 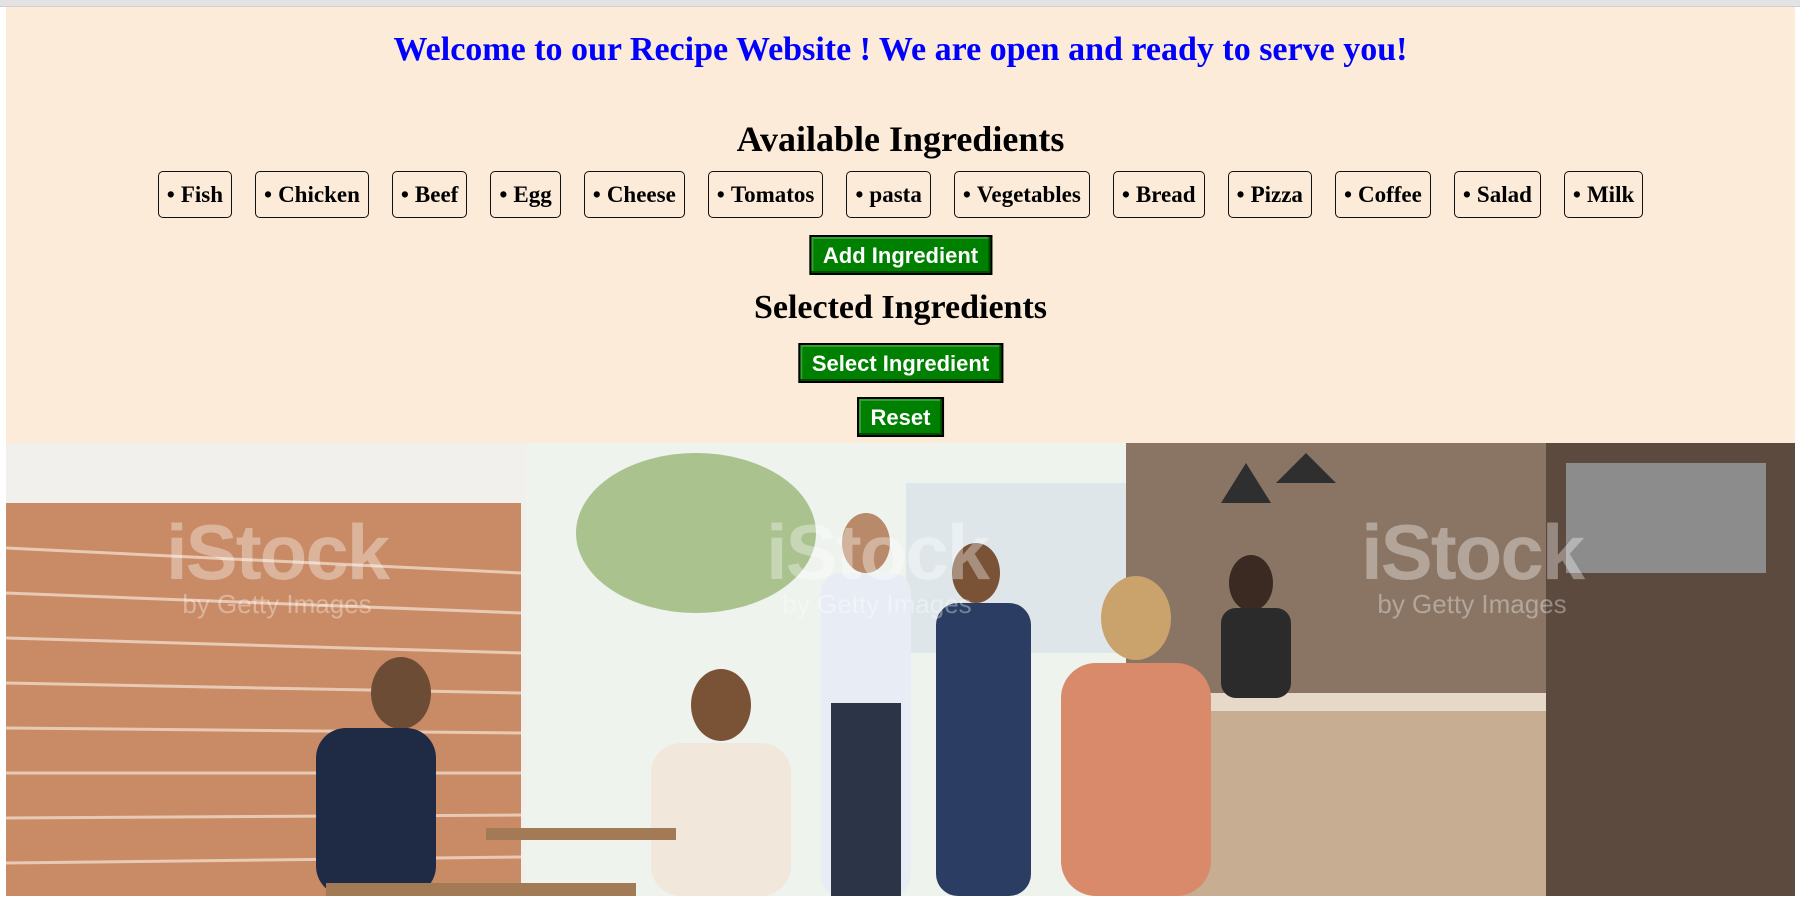 What do you see at coordinates (1390, 194) in the screenshot?
I see `ingredient-label: Coffee` at bounding box center [1390, 194].